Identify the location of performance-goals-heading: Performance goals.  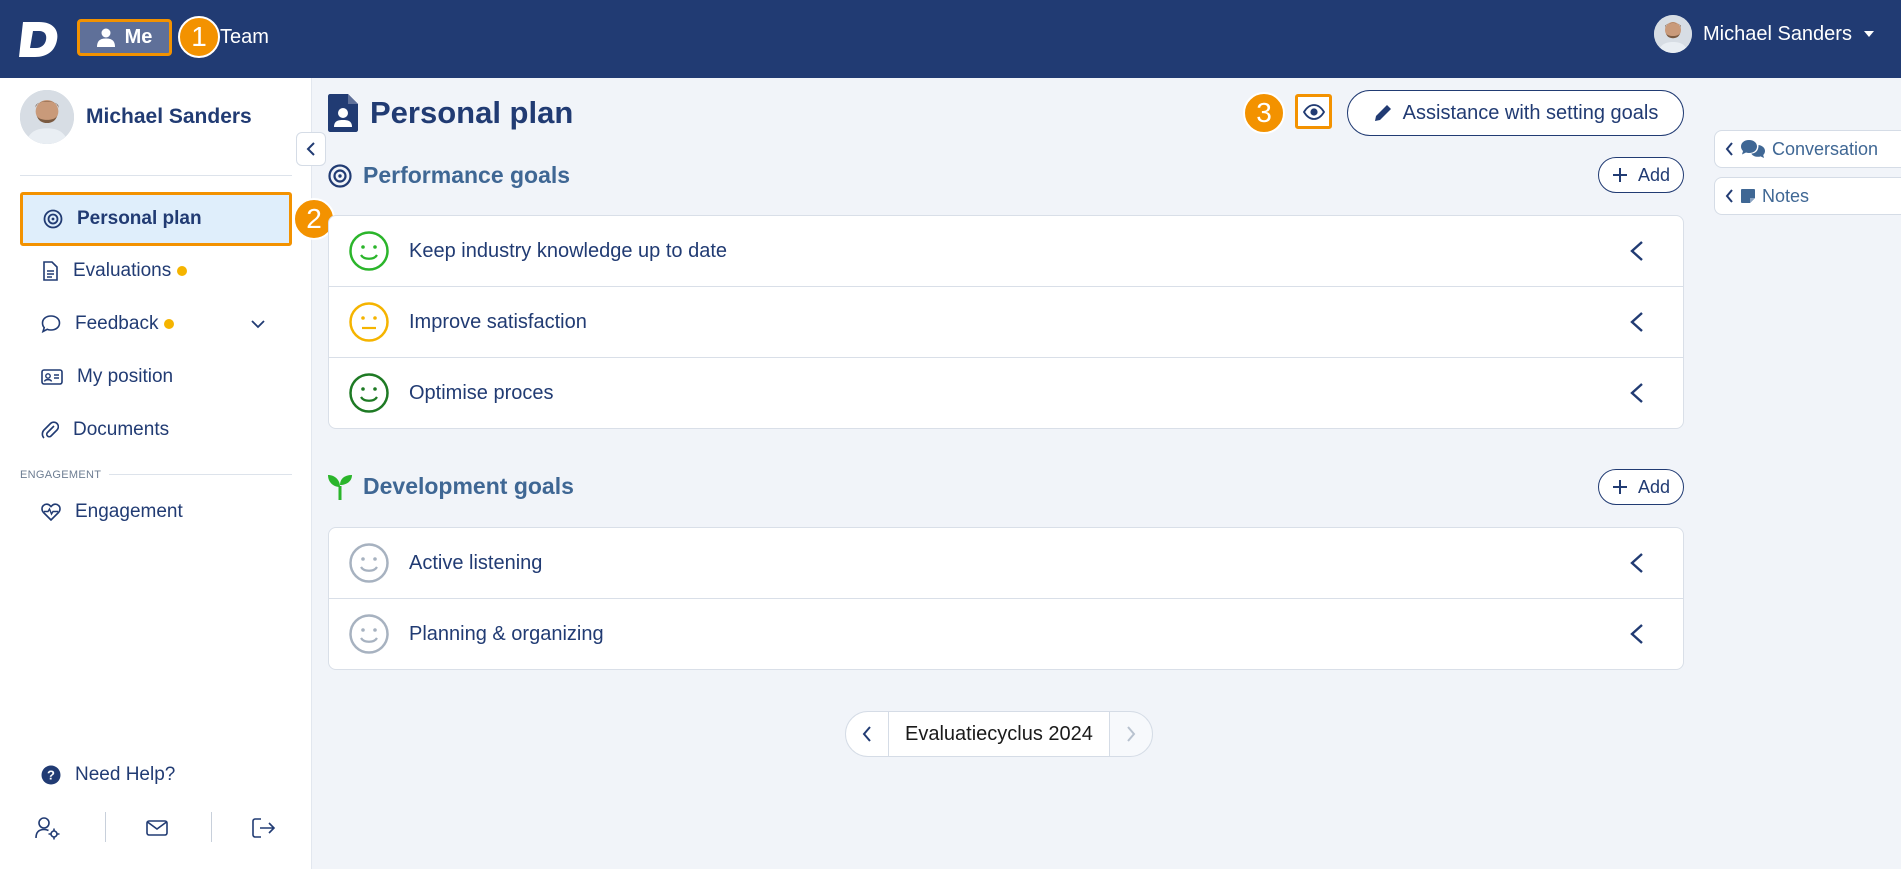
(449, 175).